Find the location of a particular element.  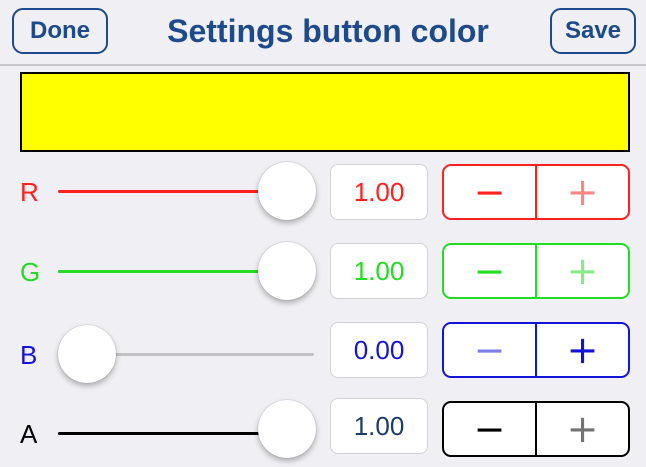

alpha-increment-button: + is located at coordinates (582, 429).